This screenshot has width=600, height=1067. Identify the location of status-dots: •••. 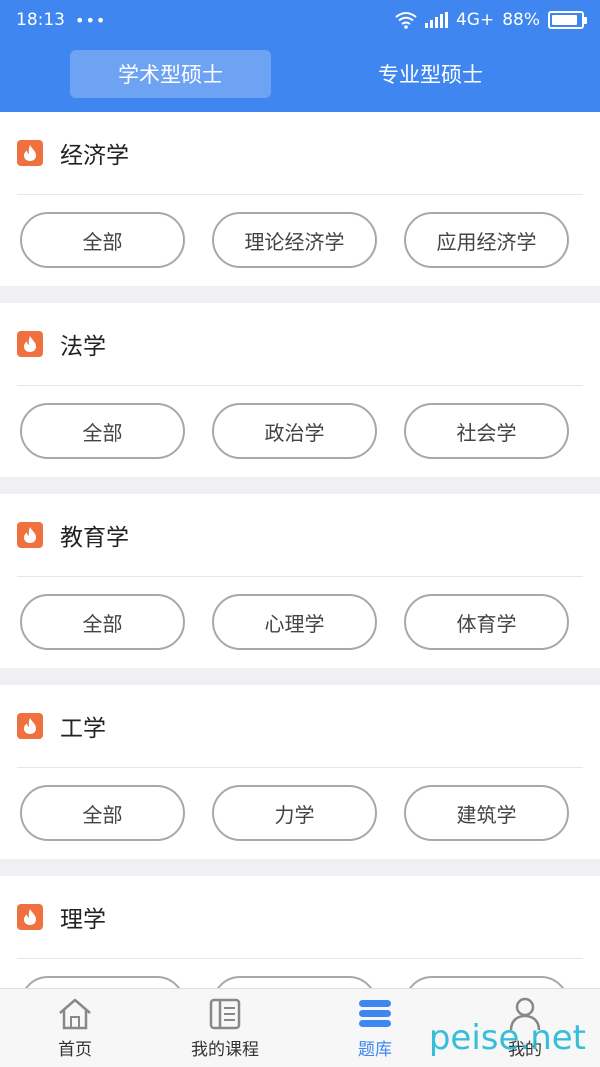
(91, 20).